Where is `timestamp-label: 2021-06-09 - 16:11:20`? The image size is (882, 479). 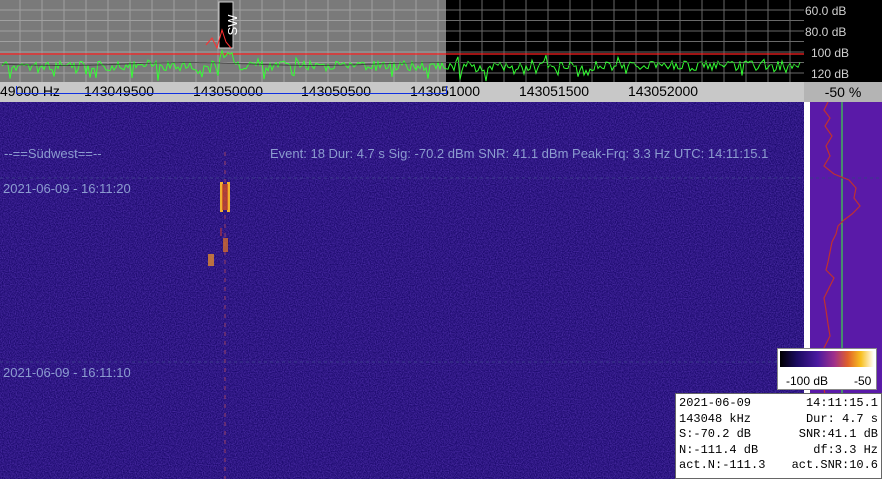 timestamp-label: 2021-06-09 - 16:11:20 is located at coordinates (67, 188).